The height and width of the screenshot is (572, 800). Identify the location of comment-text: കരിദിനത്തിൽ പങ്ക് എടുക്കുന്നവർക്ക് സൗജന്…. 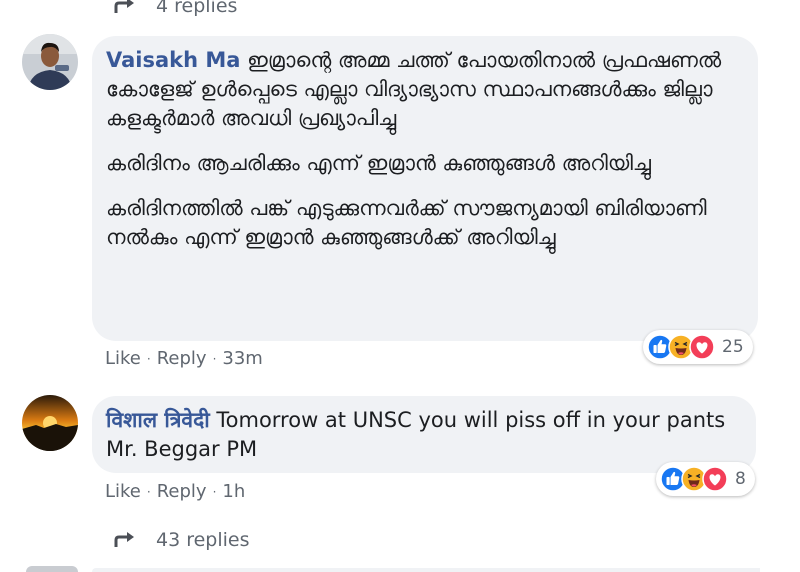
(406, 222).